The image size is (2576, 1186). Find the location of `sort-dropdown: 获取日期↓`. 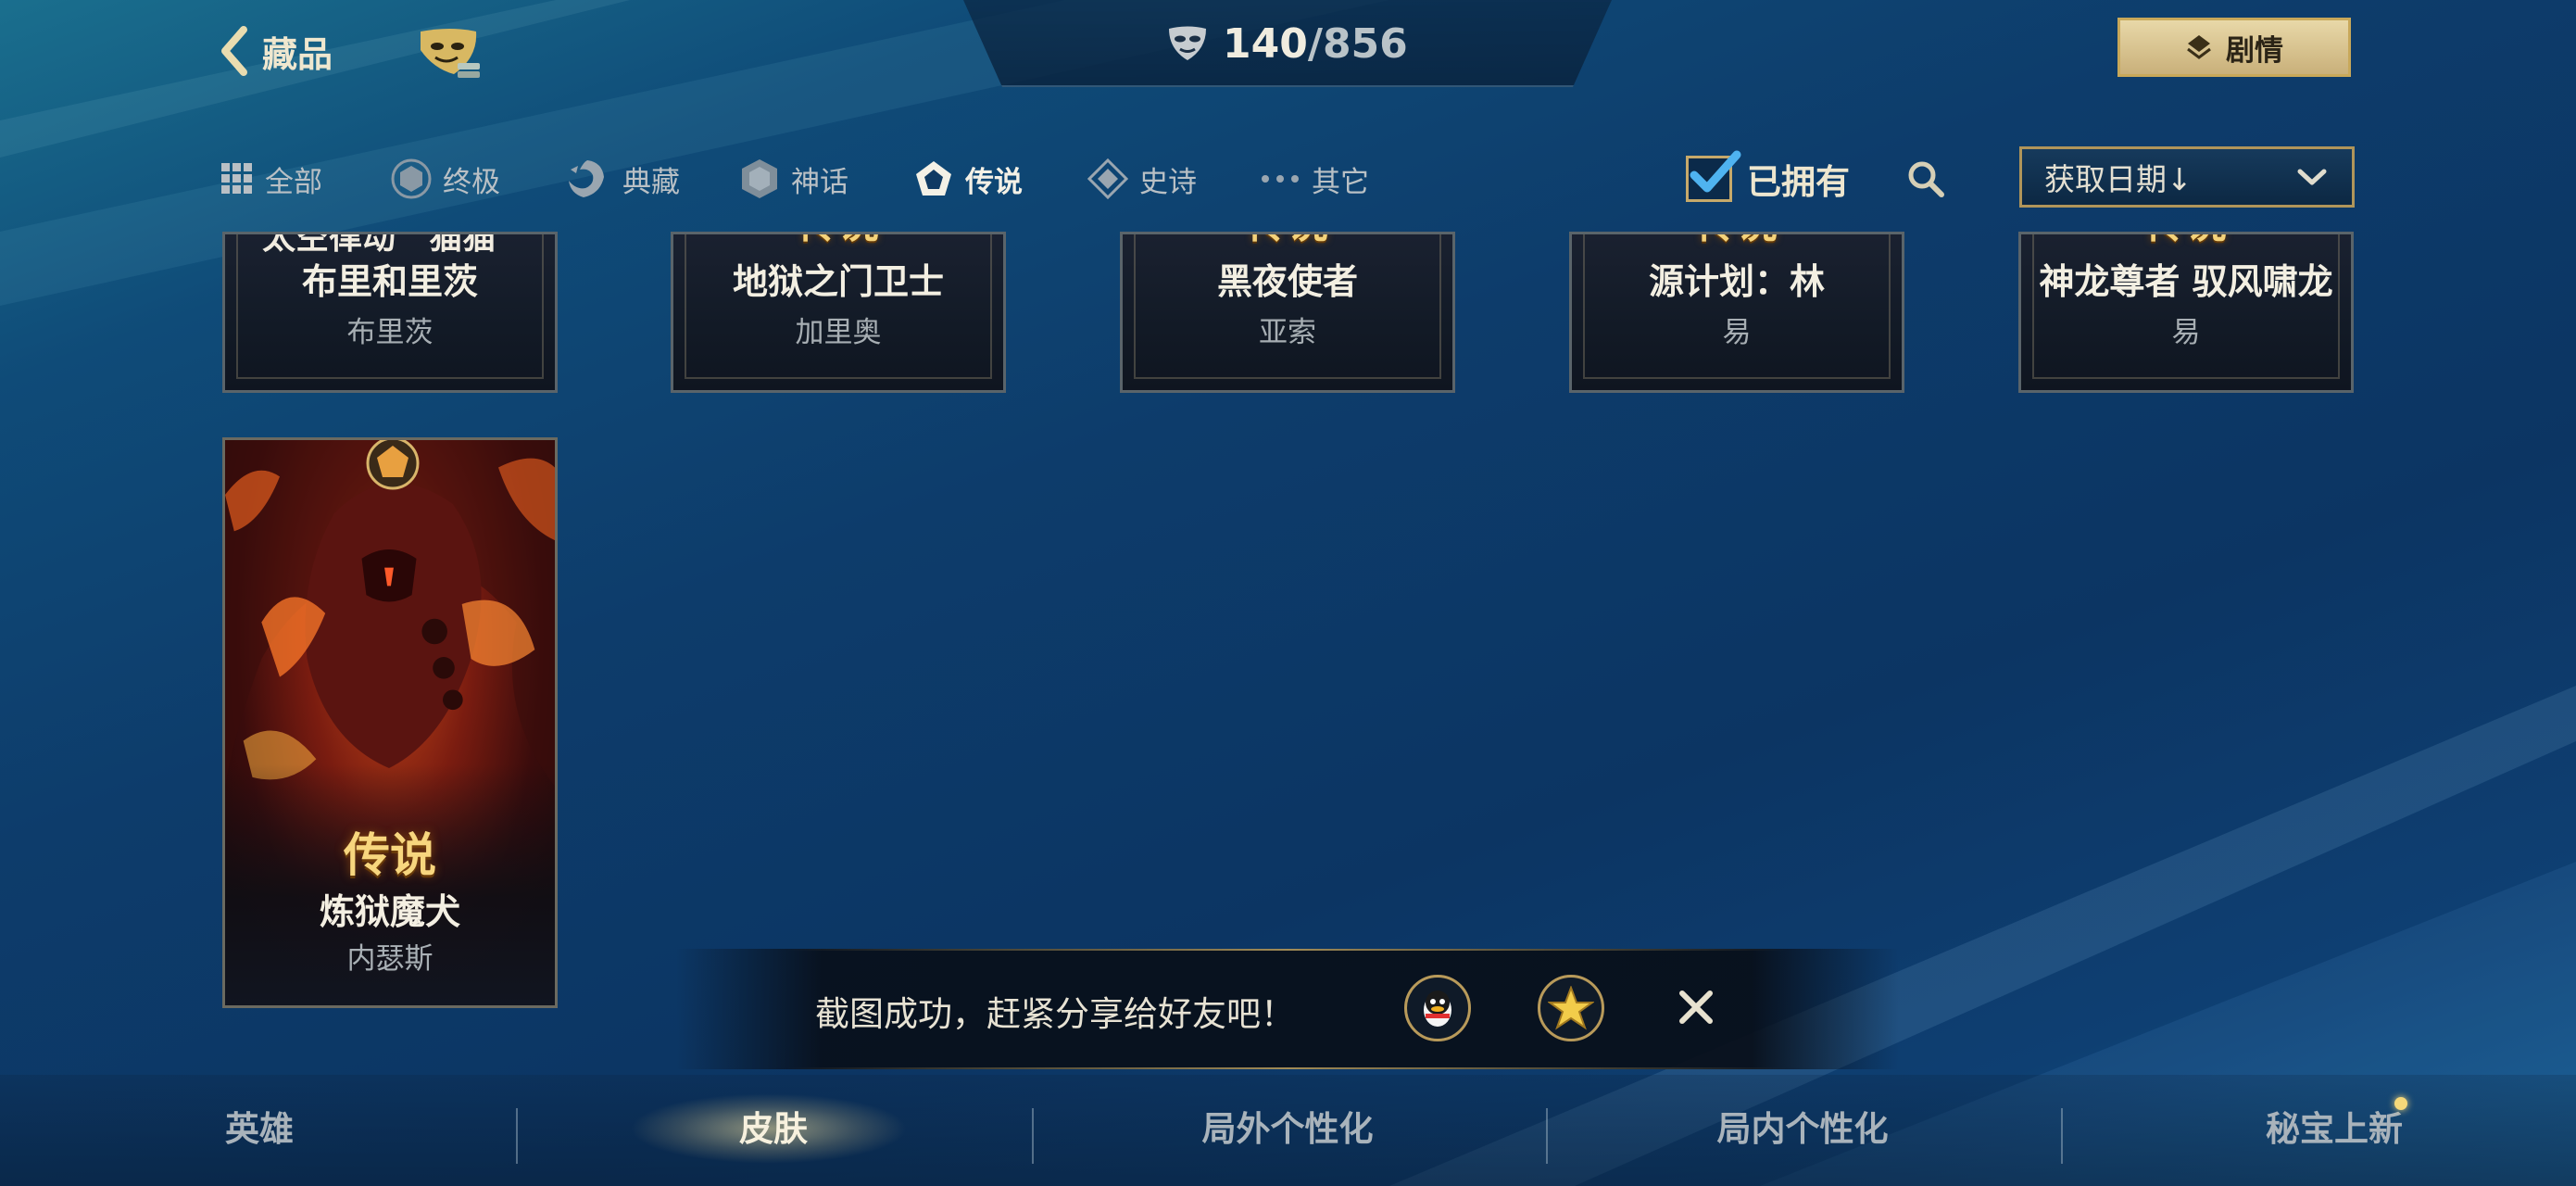

sort-dropdown: 获取日期↓ is located at coordinates (2187, 177).